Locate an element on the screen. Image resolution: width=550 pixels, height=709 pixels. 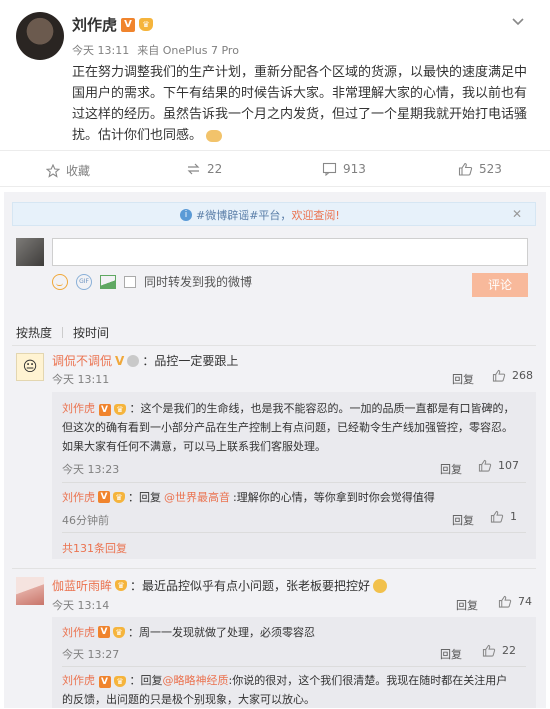
comment-icon is located at coordinates (329, 169).